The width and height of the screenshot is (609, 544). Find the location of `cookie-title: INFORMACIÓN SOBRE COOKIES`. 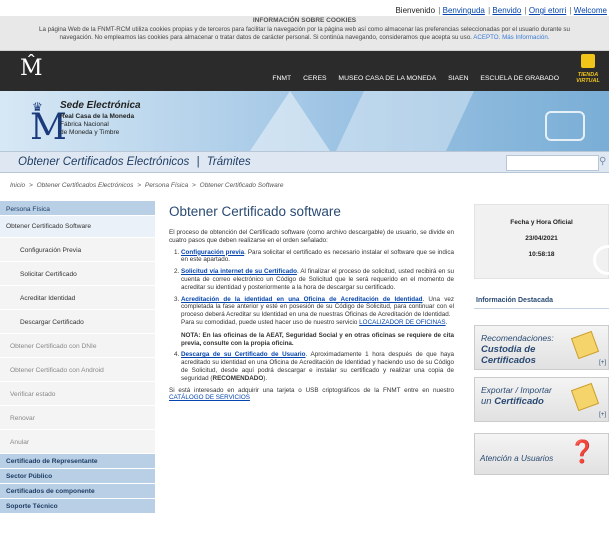

cookie-title: INFORMACIÓN SOBRE COOKIES is located at coordinates (304, 20).